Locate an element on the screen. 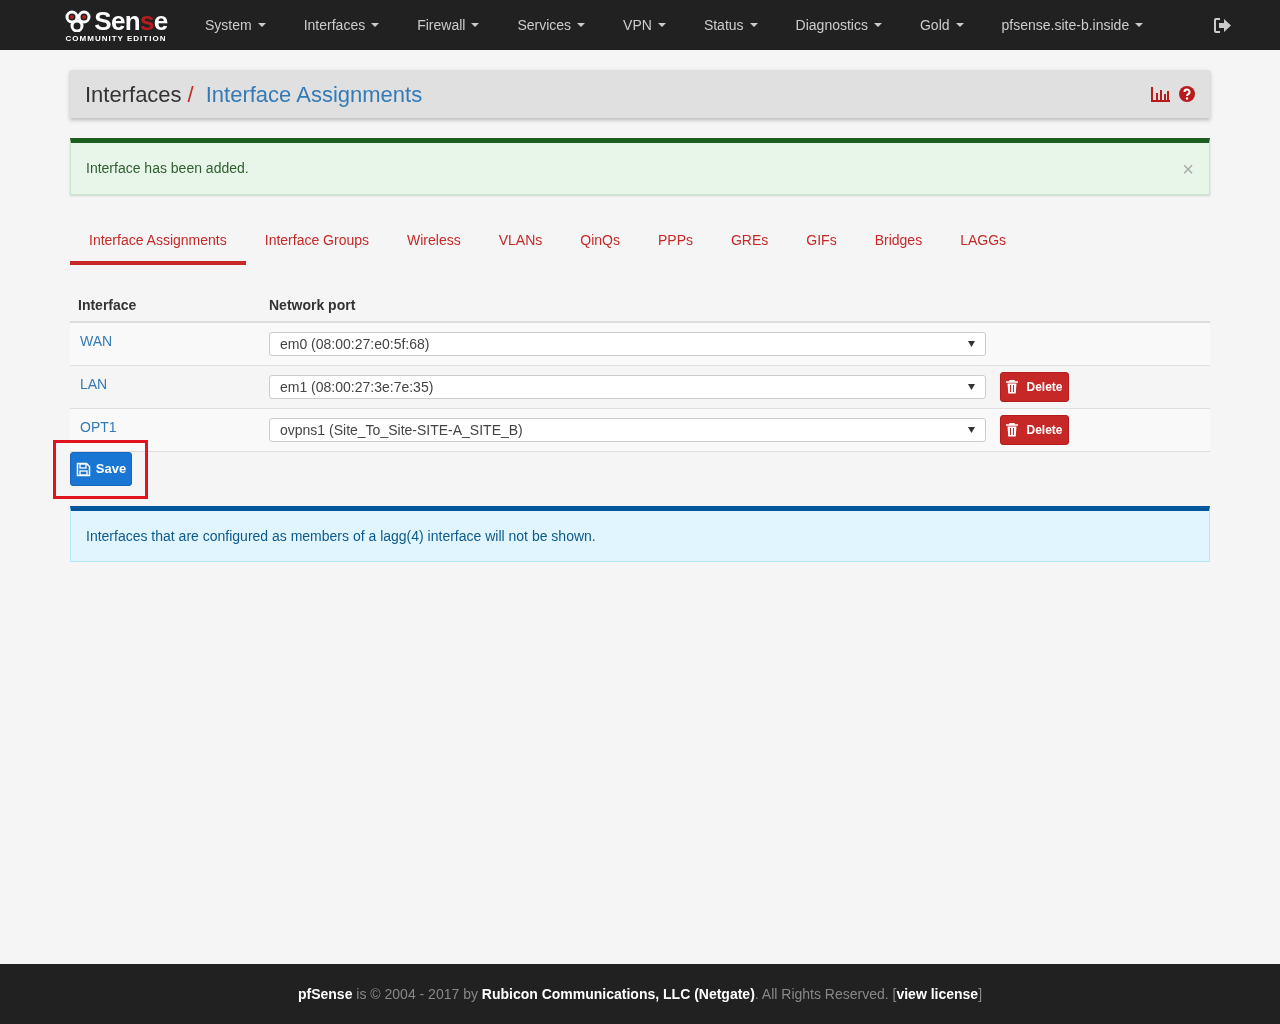 The width and height of the screenshot is (1280, 1024). nav-menu: VPN is located at coordinates (644, 25).